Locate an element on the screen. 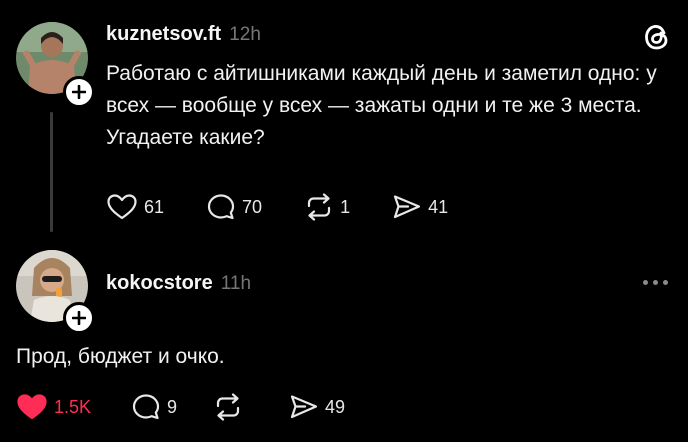  comment-button: 9 is located at coordinates (154, 407).